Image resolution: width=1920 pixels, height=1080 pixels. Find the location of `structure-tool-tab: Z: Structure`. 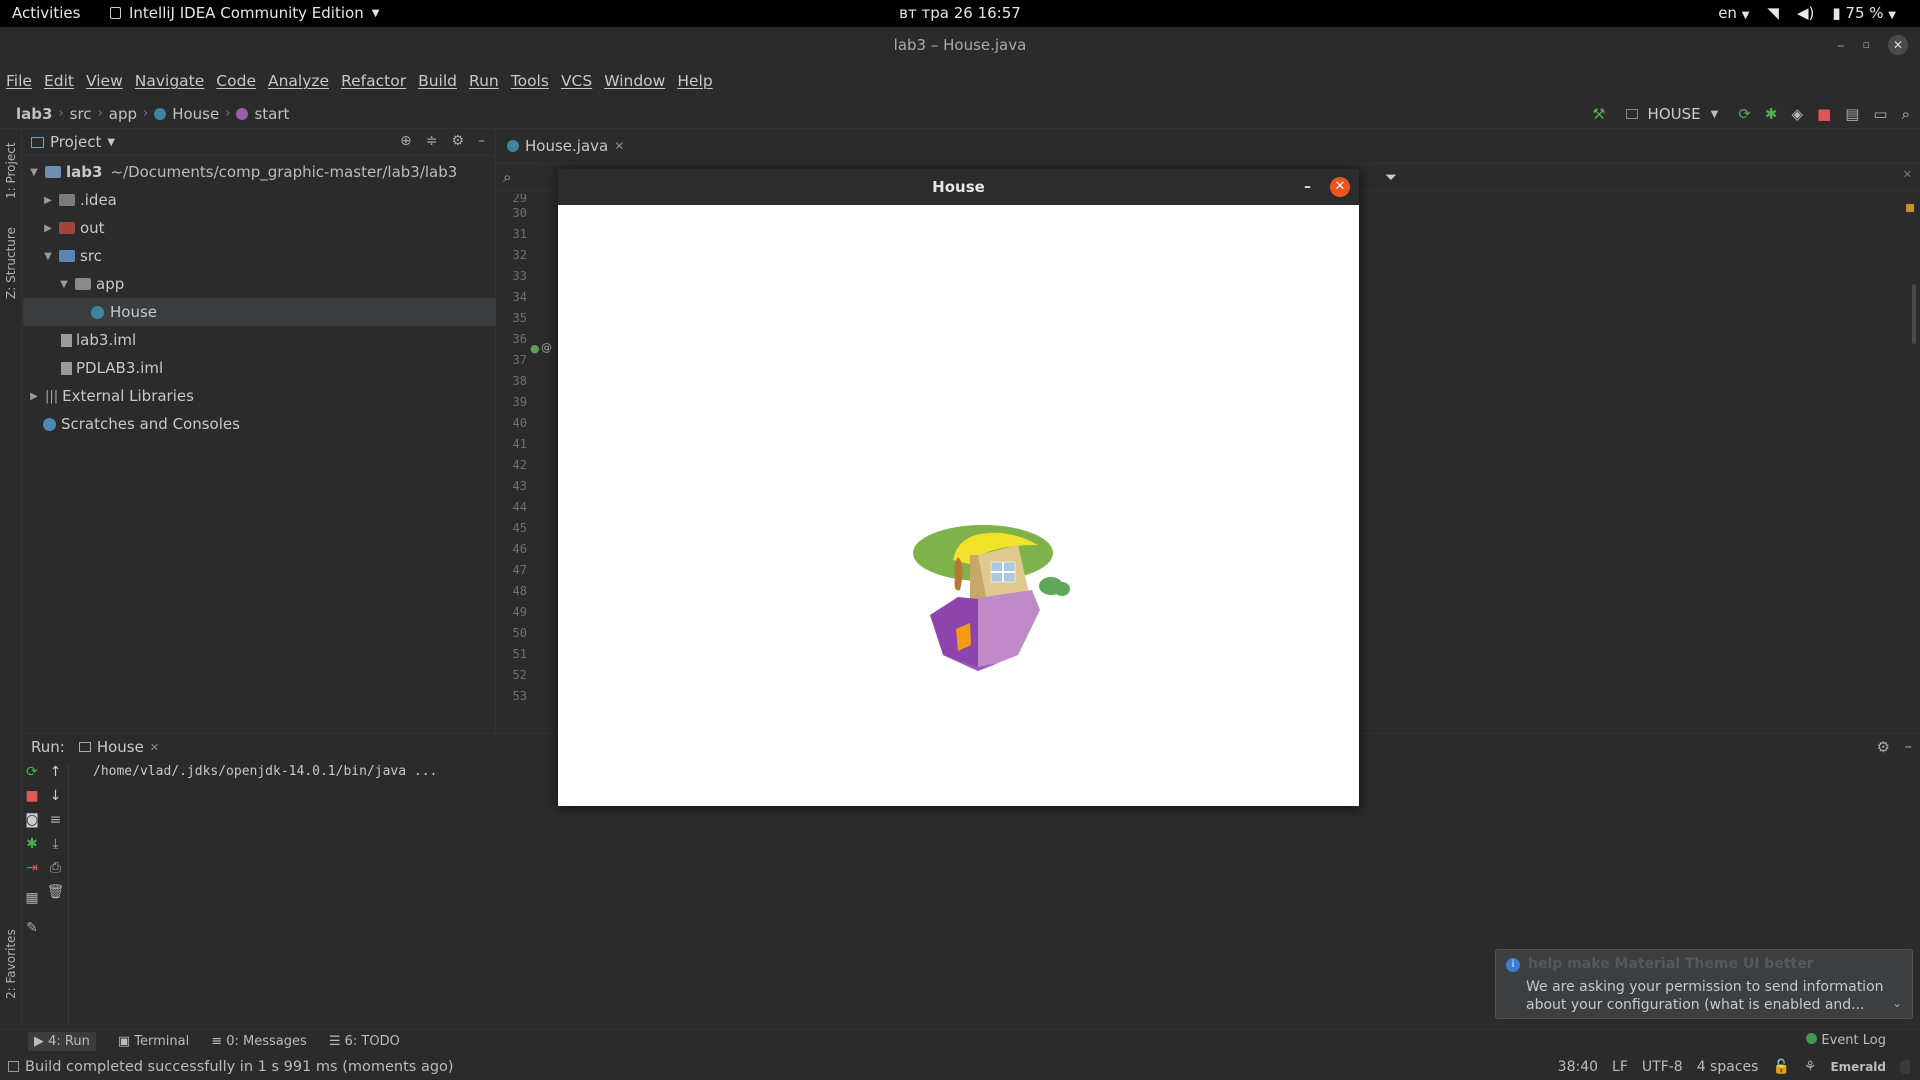

structure-tool-tab: Z: Structure is located at coordinates (11, 263).